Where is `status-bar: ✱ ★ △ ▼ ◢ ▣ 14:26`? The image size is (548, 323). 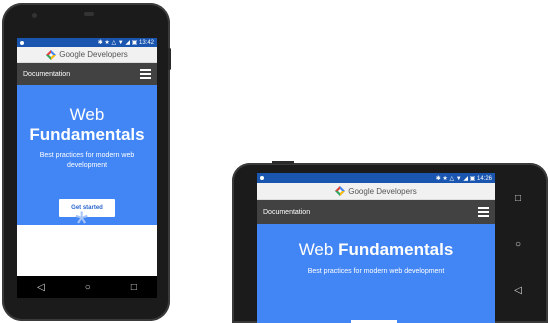 status-bar: ✱ ★ △ ▼ ◢ ▣ 14:26 is located at coordinates (376, 178).